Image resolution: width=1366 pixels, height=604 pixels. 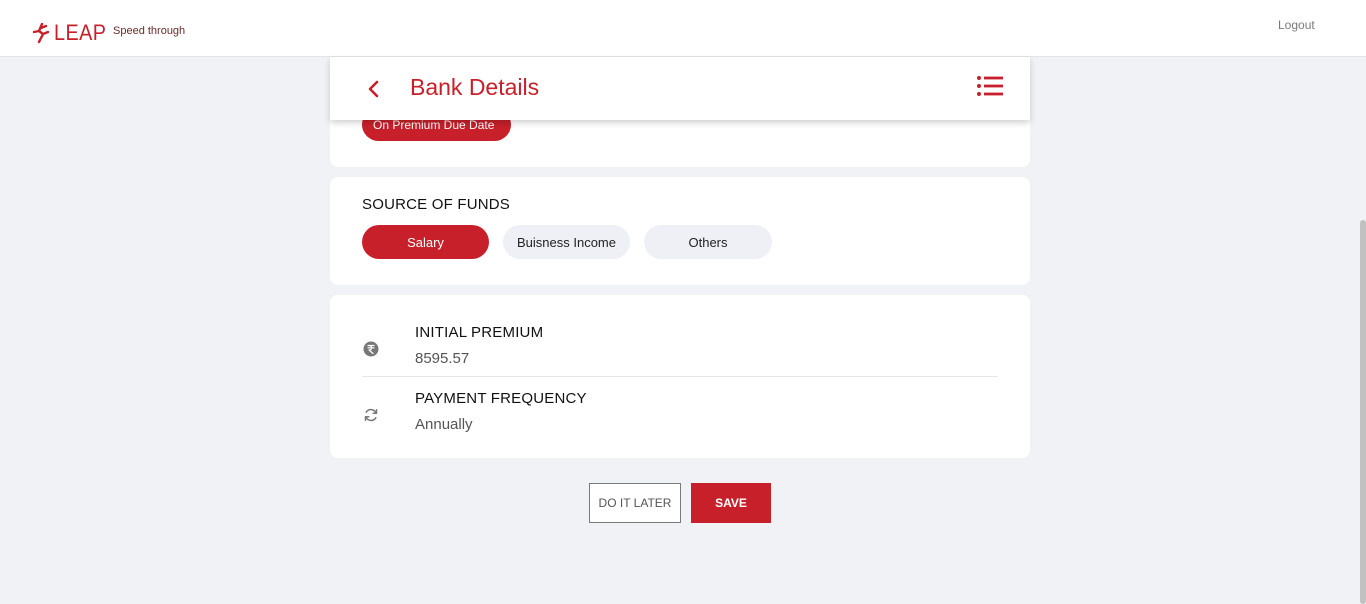 What do you see at coordinates (425, 242) in the screenshot?
I see `fund-option-salary: Salary` at bounding box center [425, 242].